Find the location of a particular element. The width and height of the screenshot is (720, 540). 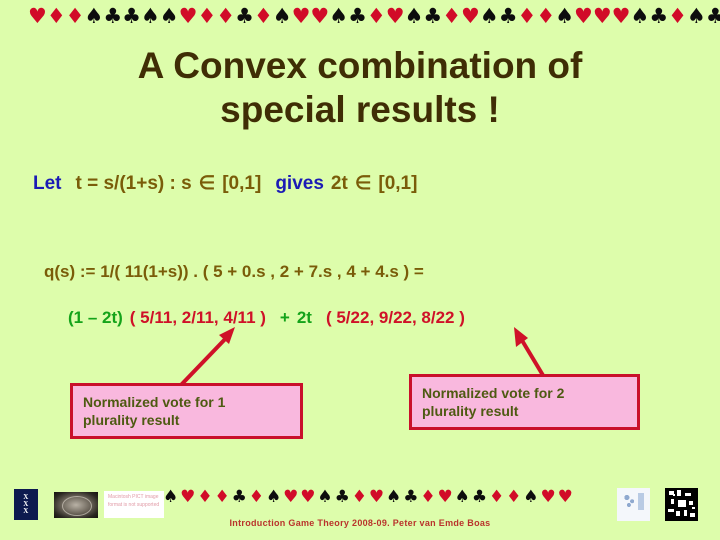

page-title-line-1: A Convex combination of is located at coordinates (360, 65).